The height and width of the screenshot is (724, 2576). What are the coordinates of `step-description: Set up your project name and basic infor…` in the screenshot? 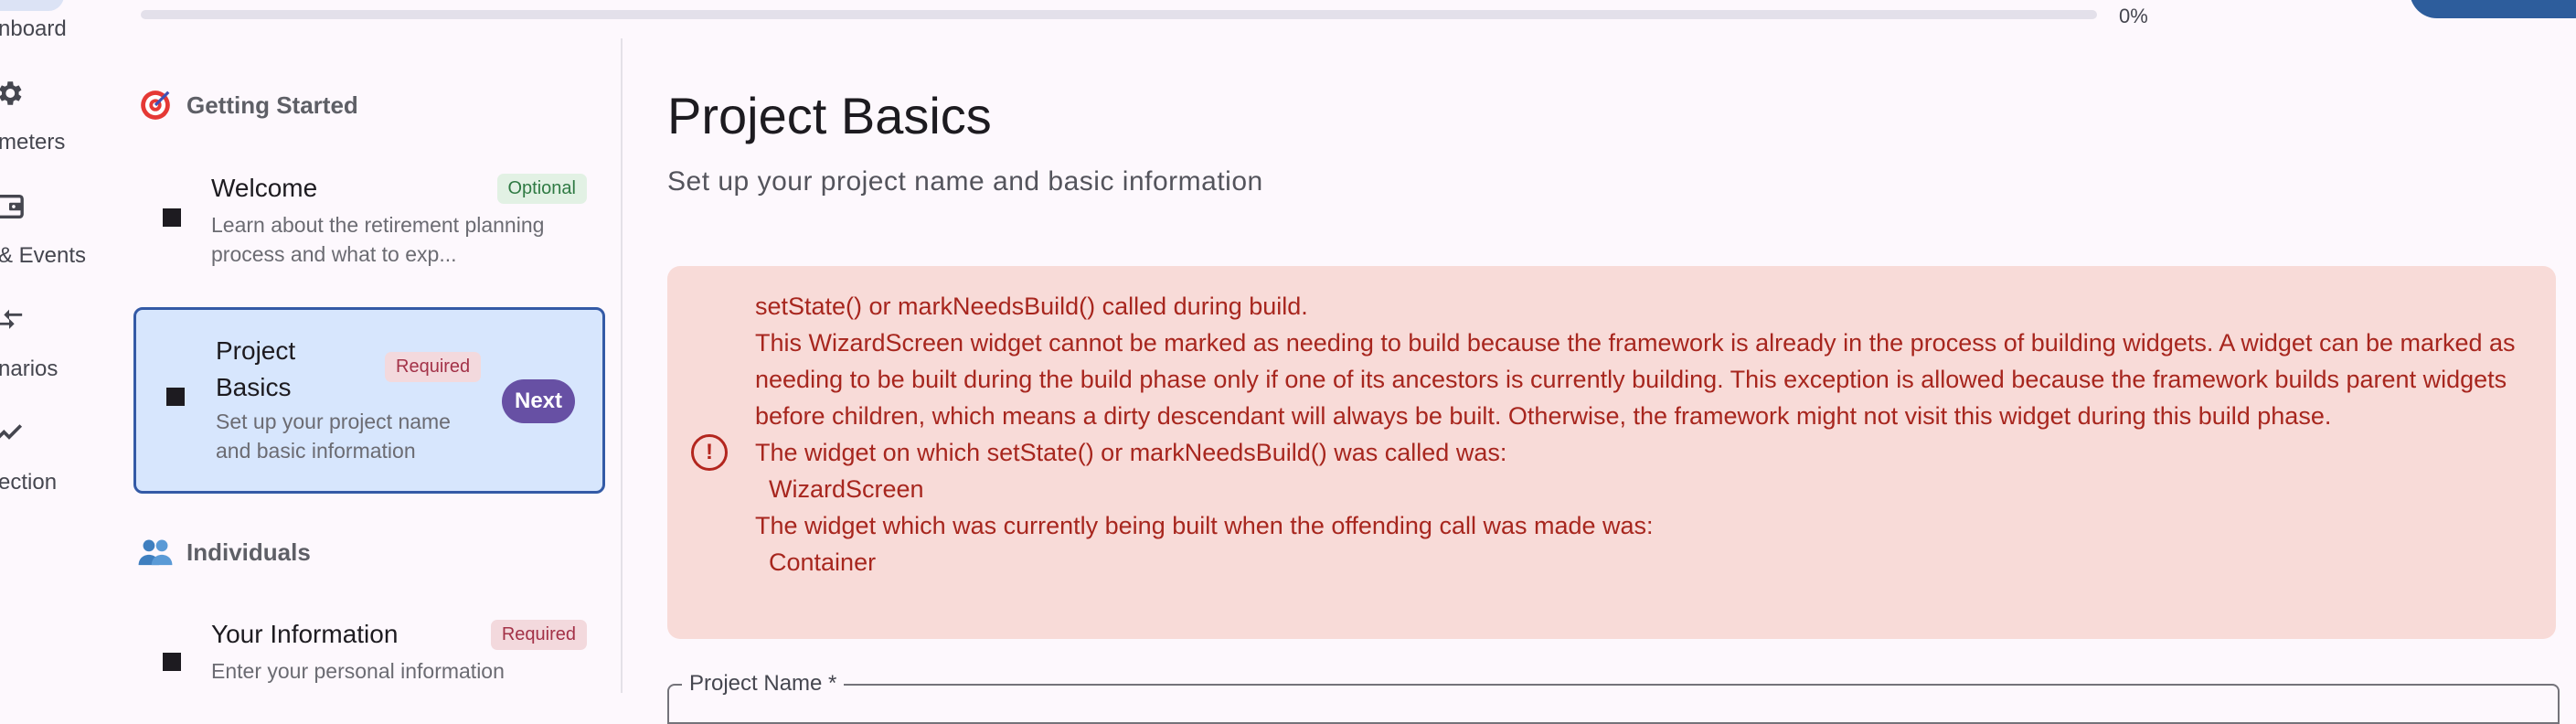 It's located at (333, 437).